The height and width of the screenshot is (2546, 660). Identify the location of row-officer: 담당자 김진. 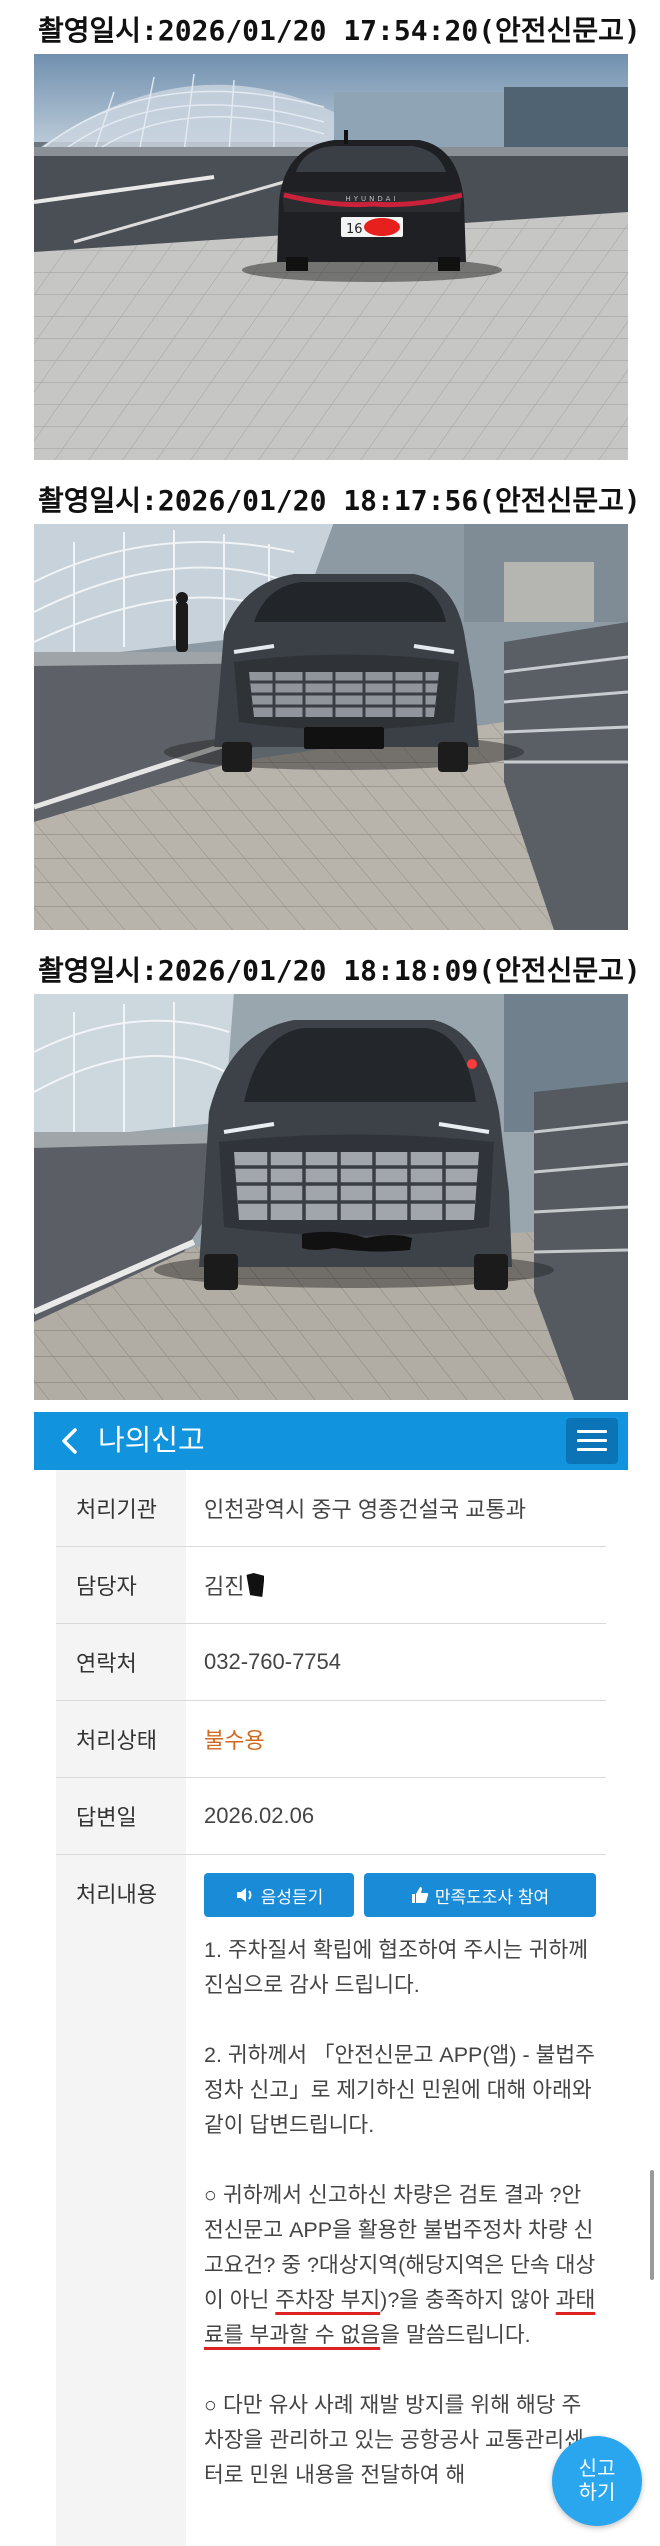
(331, 1585).